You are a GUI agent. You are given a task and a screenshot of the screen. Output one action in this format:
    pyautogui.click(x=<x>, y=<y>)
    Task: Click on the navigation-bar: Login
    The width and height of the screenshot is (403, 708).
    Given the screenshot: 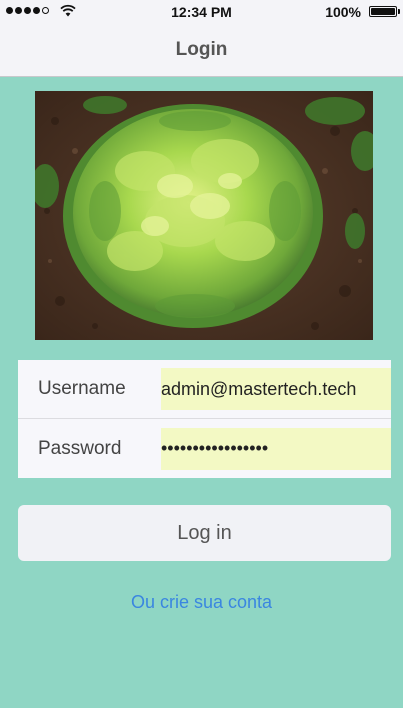 What is the action you would take?
    pyautogui.click(x=201, y=49)
    